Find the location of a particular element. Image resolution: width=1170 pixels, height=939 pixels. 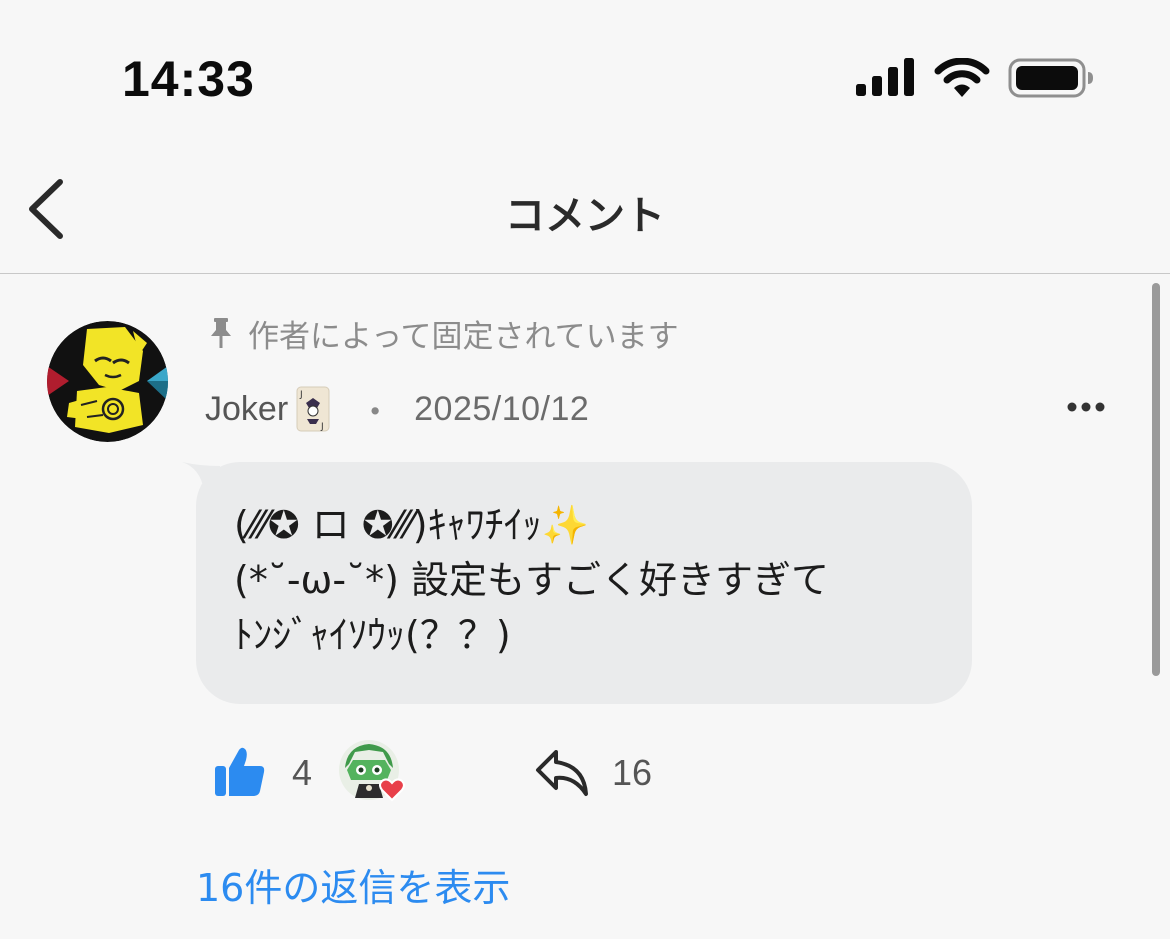

signal-icon is located at coordinates (885, 77).